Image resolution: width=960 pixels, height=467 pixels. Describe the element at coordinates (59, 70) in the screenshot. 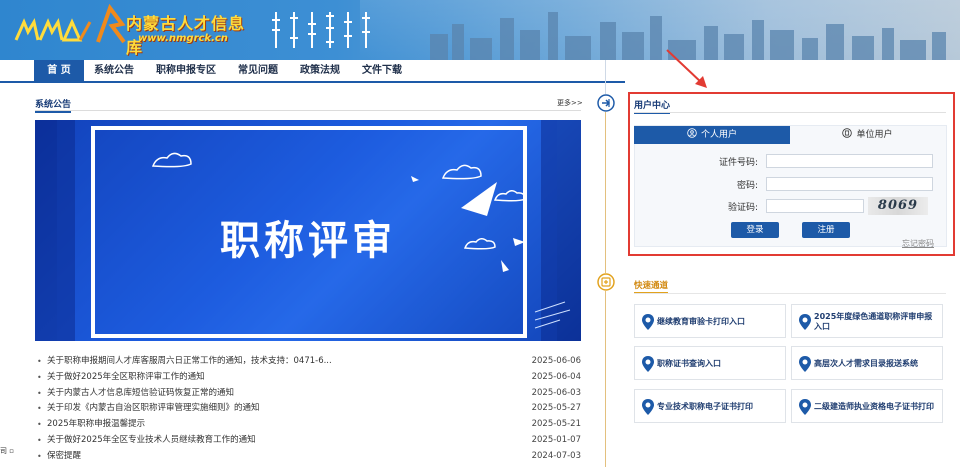

I see `nav-home: 首 页` at that location.